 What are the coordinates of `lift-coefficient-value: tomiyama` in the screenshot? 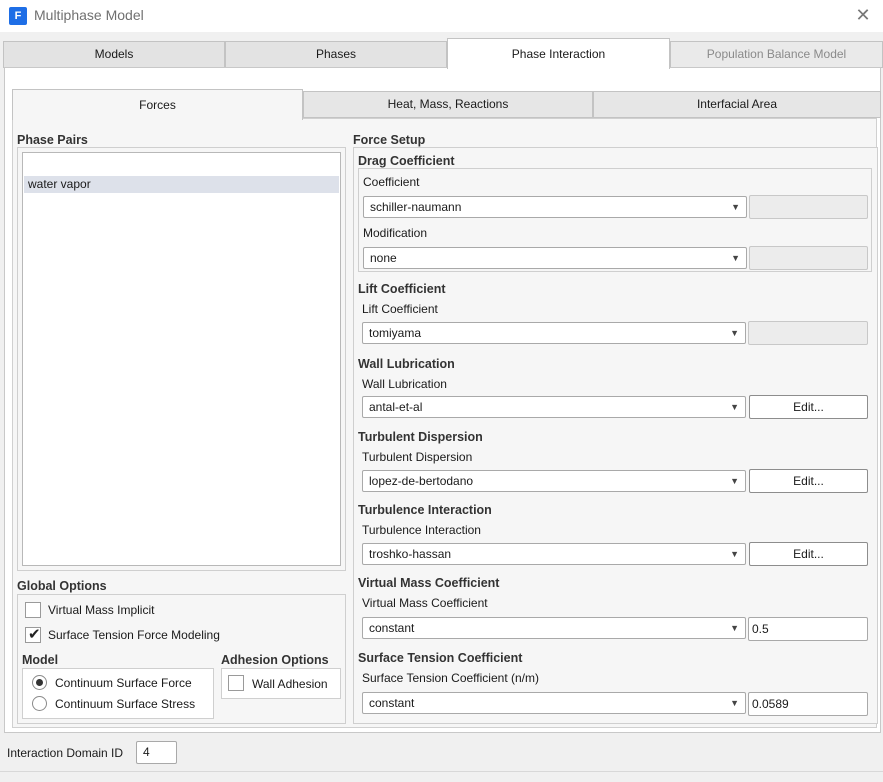 It's located at (395, 333).